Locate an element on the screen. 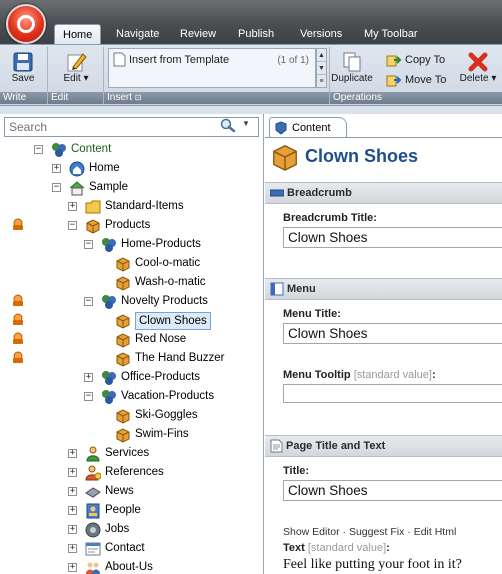 The width and height of the screenshot is (502, 574). tree-item-services: + Services is located at coordinates (108, 453).